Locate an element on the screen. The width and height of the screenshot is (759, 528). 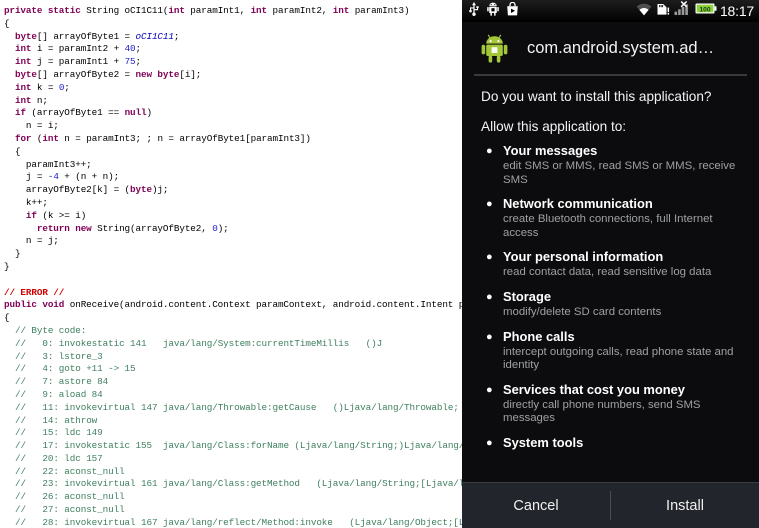
cancel-button: Cancel is located at coordinates (536, 505).